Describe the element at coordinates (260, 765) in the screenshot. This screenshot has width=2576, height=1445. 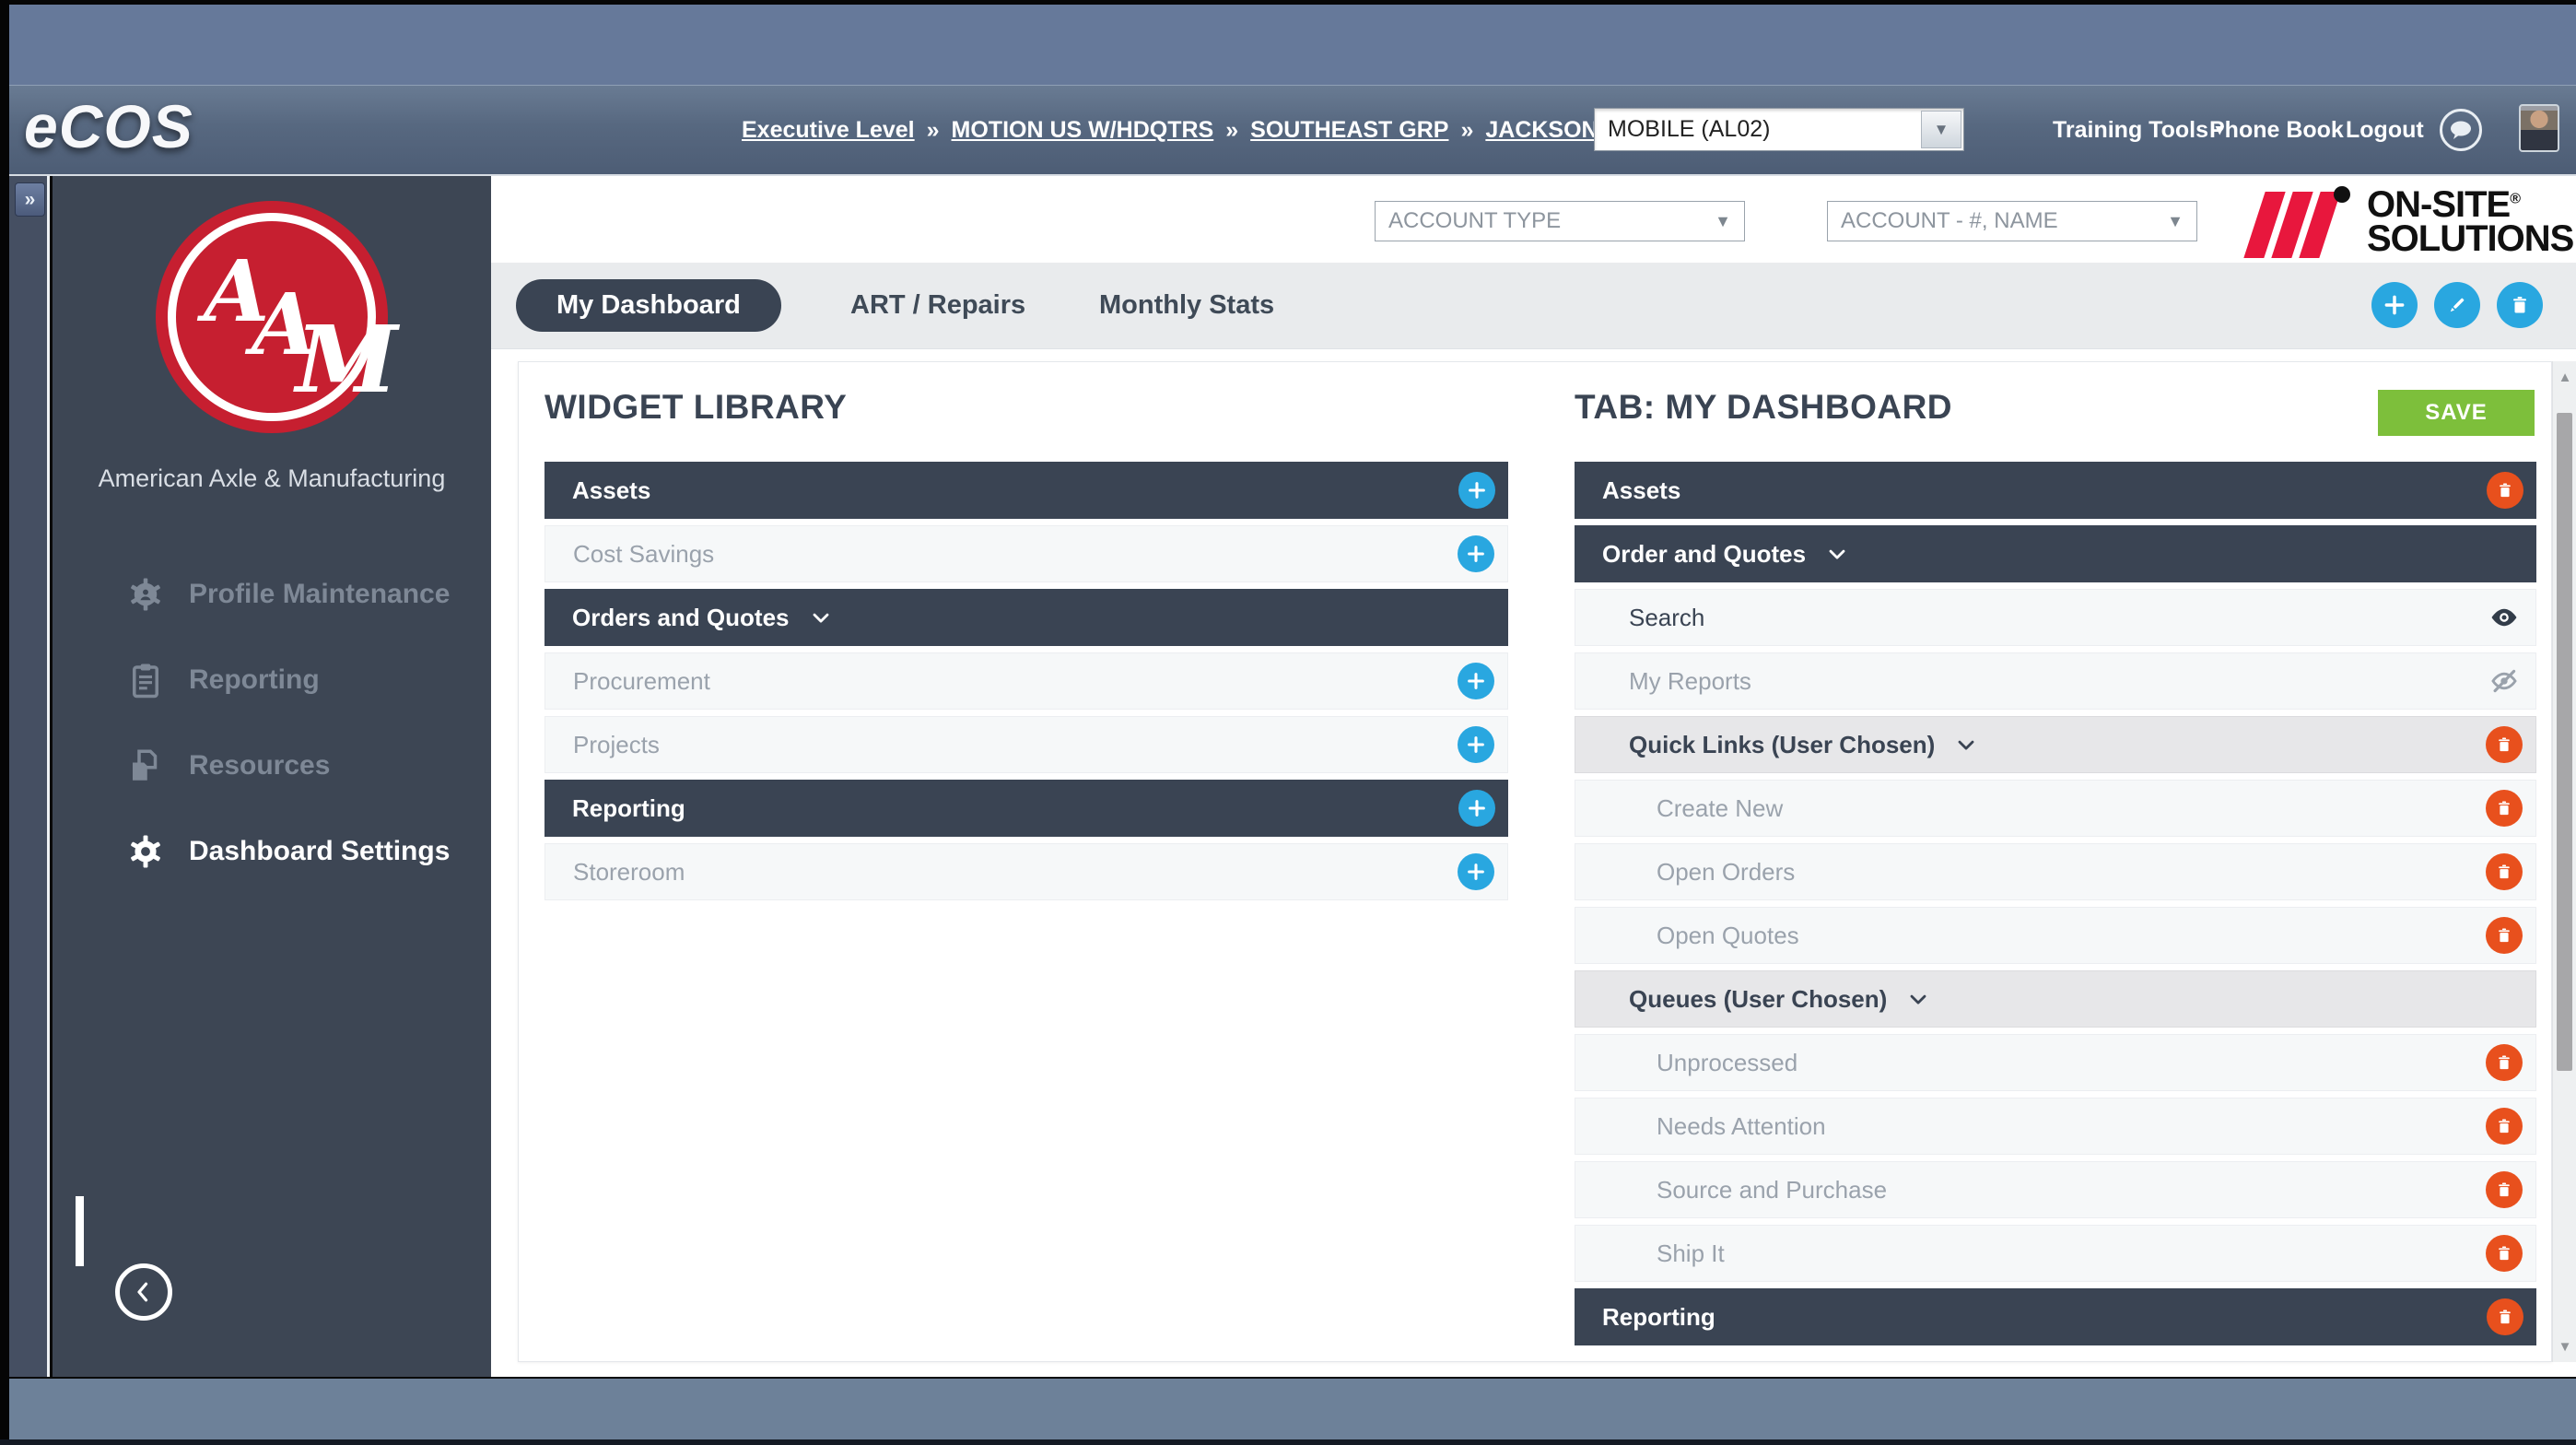
I see `sidebar-item-label: Resources` at that location.